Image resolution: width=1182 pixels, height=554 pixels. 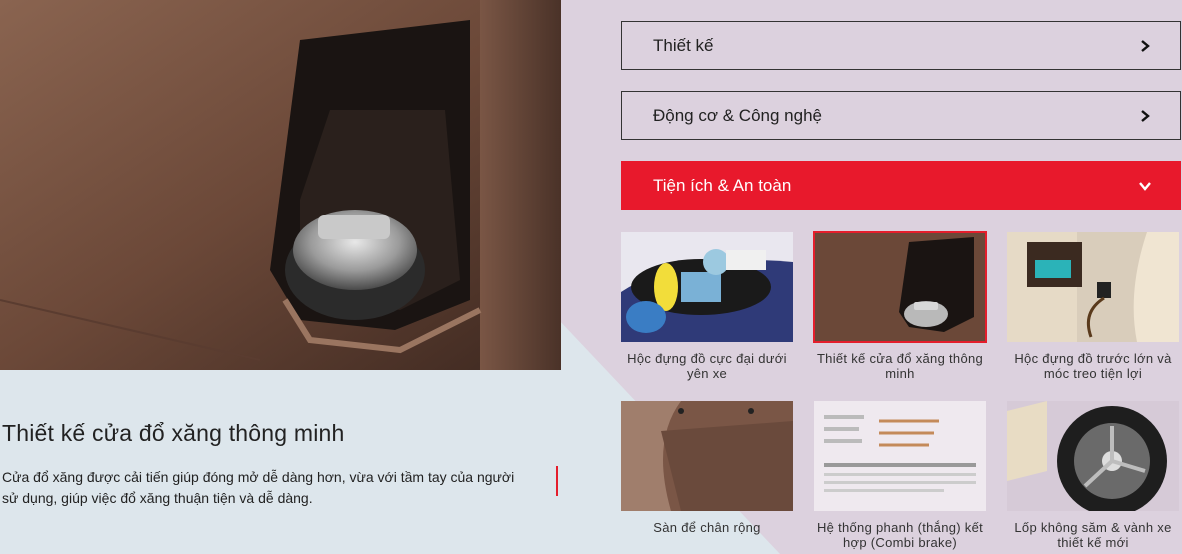 I want to click on feature-title: Thiết kế cửa đổ xăng thông minh, so click(x=173, y=433).